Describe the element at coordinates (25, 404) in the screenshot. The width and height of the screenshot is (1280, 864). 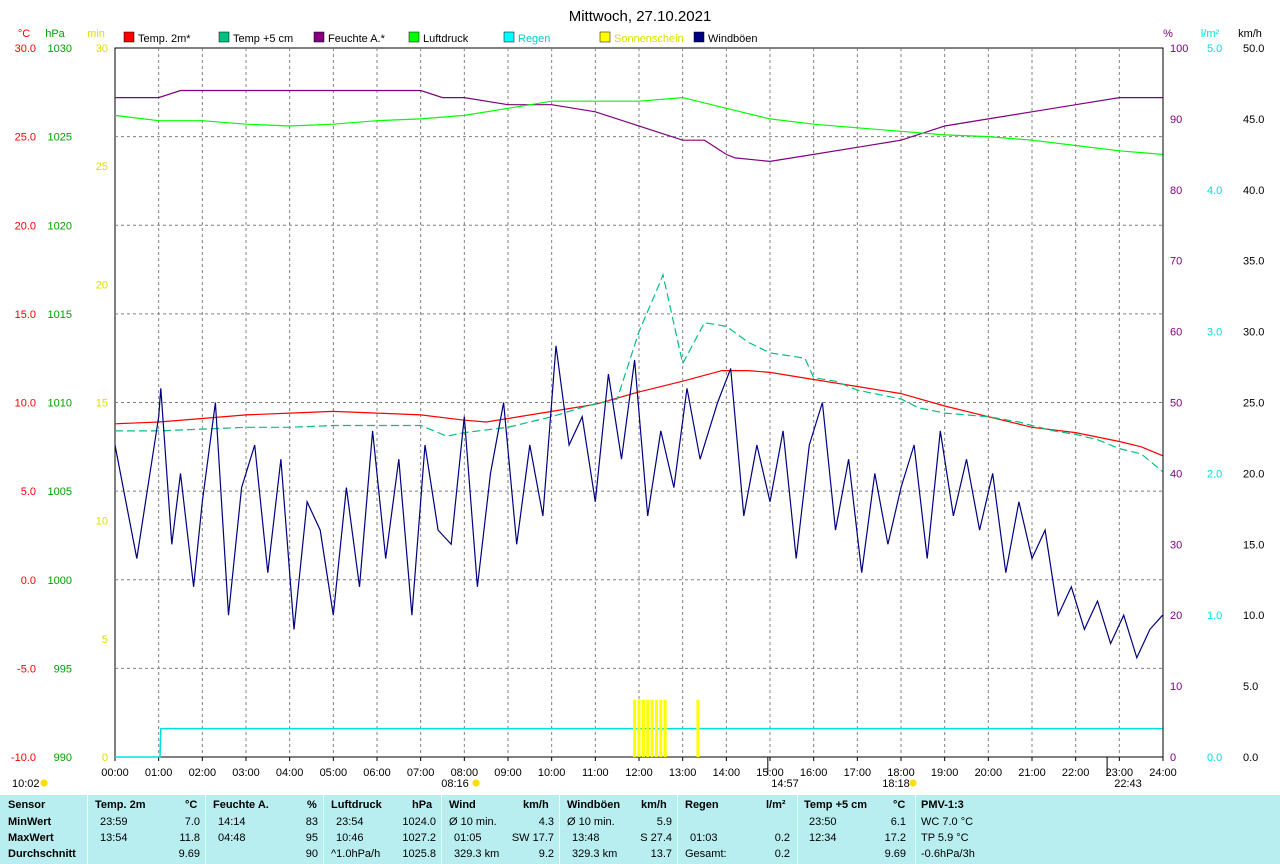
I see `temp_c-tick-label: 10.0` at that location.